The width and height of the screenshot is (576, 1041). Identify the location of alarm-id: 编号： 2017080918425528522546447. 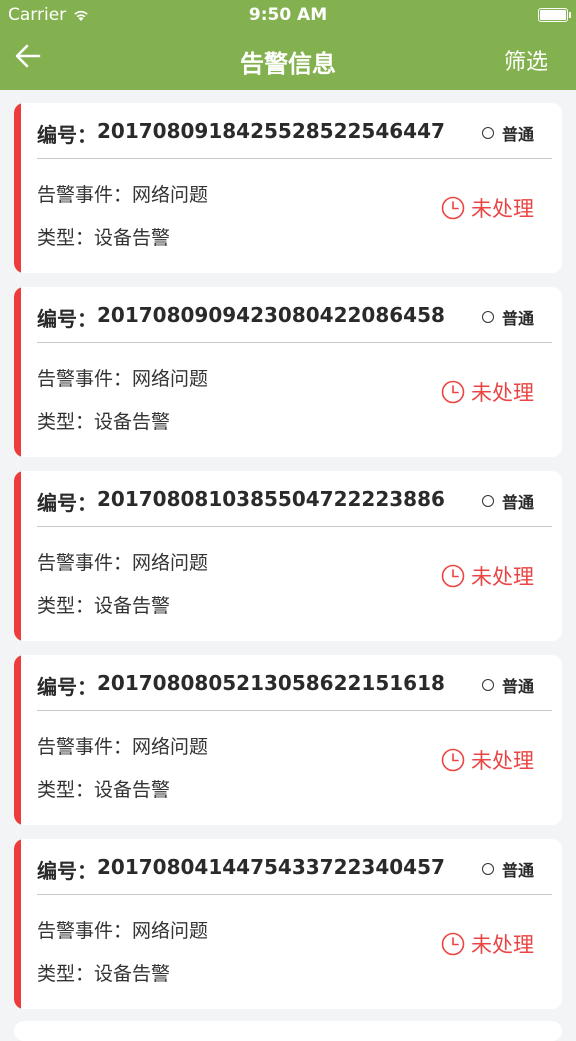
(241, 133).